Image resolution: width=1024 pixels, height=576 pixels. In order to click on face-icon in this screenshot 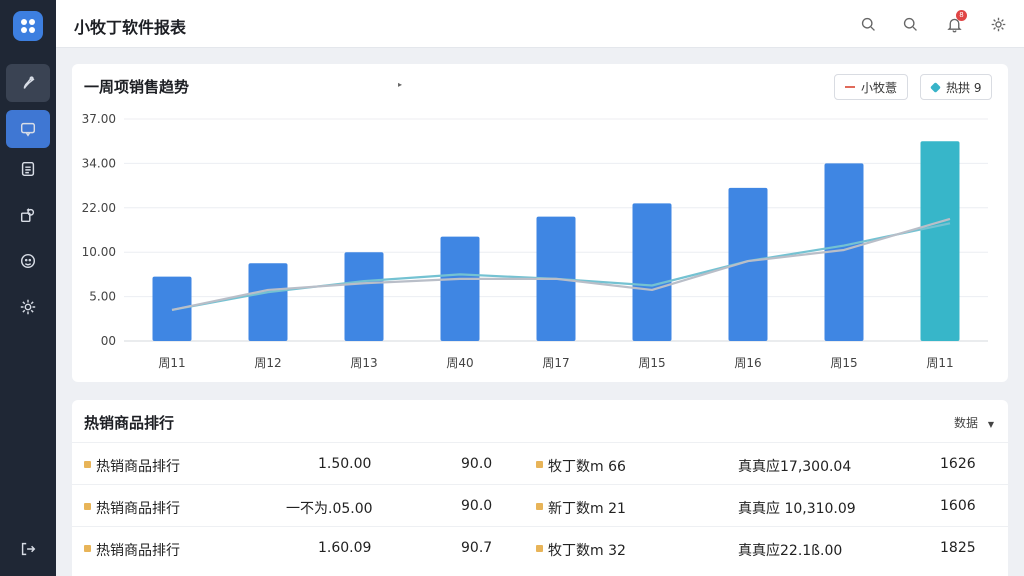, I will do `click(28, 261)`.